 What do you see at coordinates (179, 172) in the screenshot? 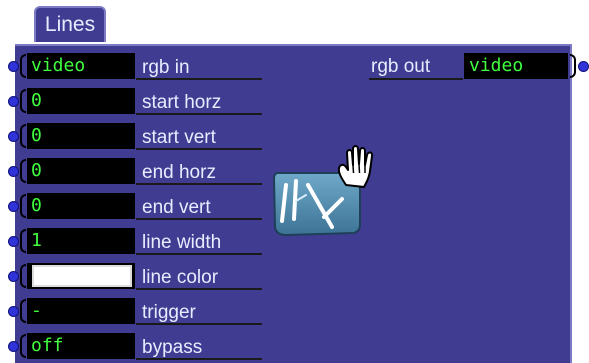
I see `label-end-horz: end horz` at bounding box center [179, 172].